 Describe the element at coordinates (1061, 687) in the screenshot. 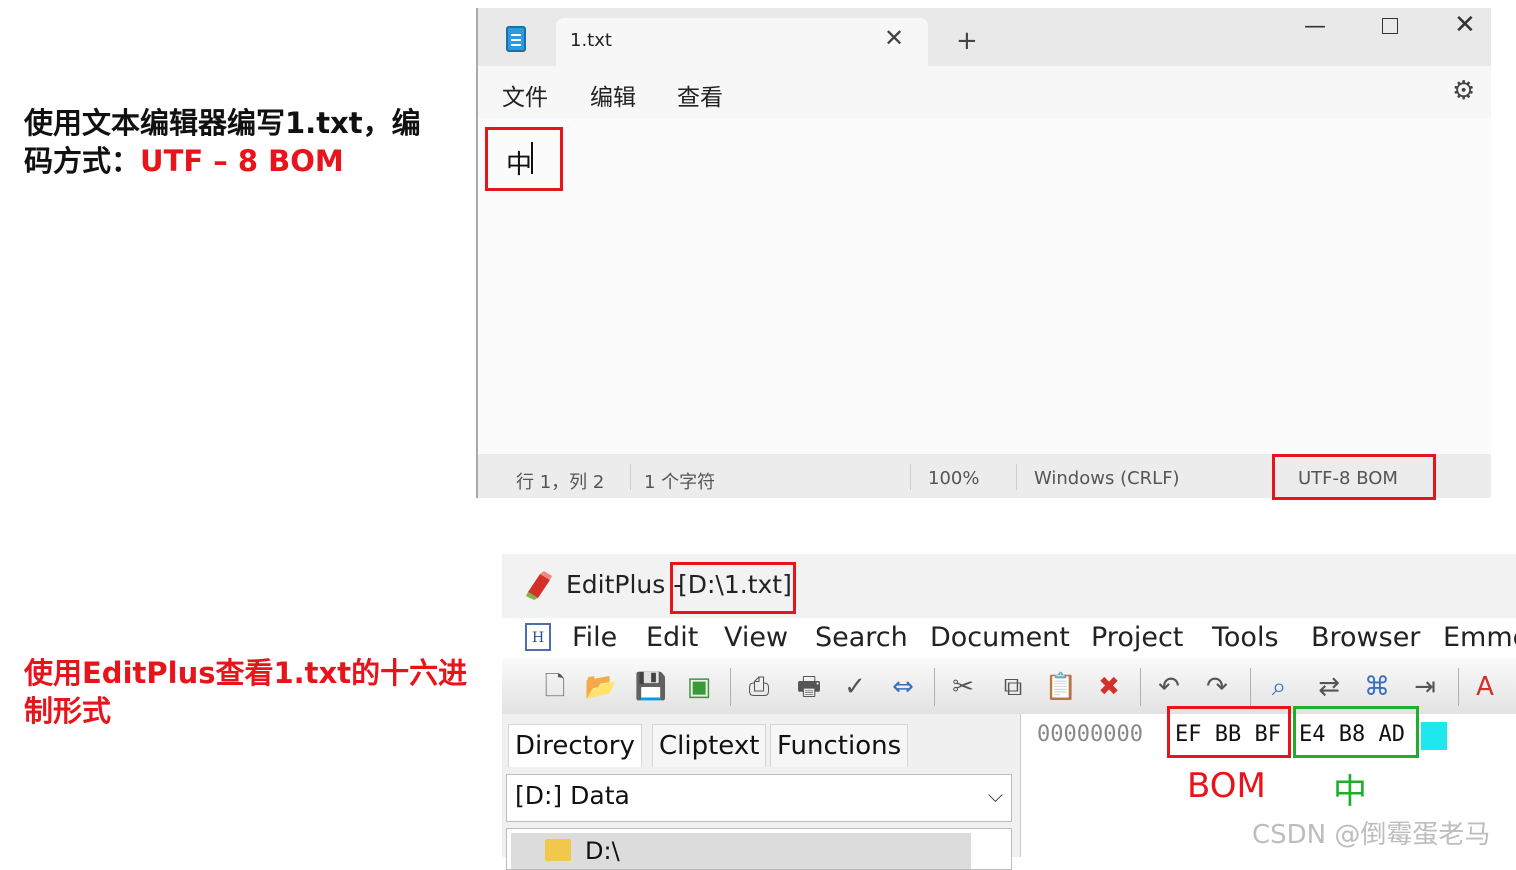

I see `paste-icon: 📋` at that location.